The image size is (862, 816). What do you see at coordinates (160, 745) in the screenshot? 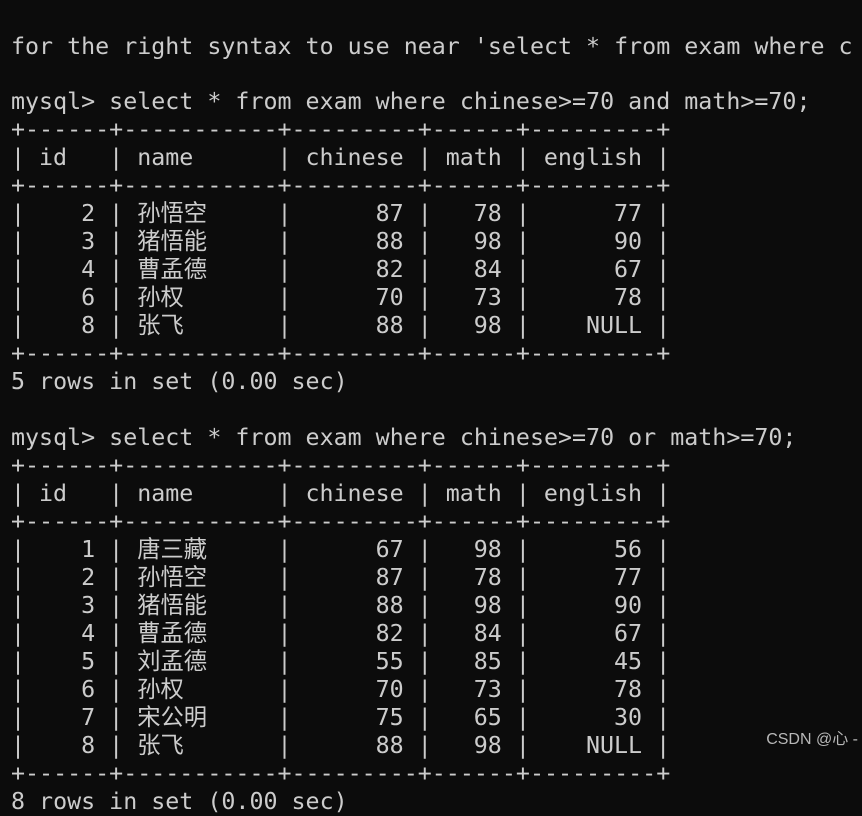
I see `table-cell: 张飞` at bounding box center [160, 745].